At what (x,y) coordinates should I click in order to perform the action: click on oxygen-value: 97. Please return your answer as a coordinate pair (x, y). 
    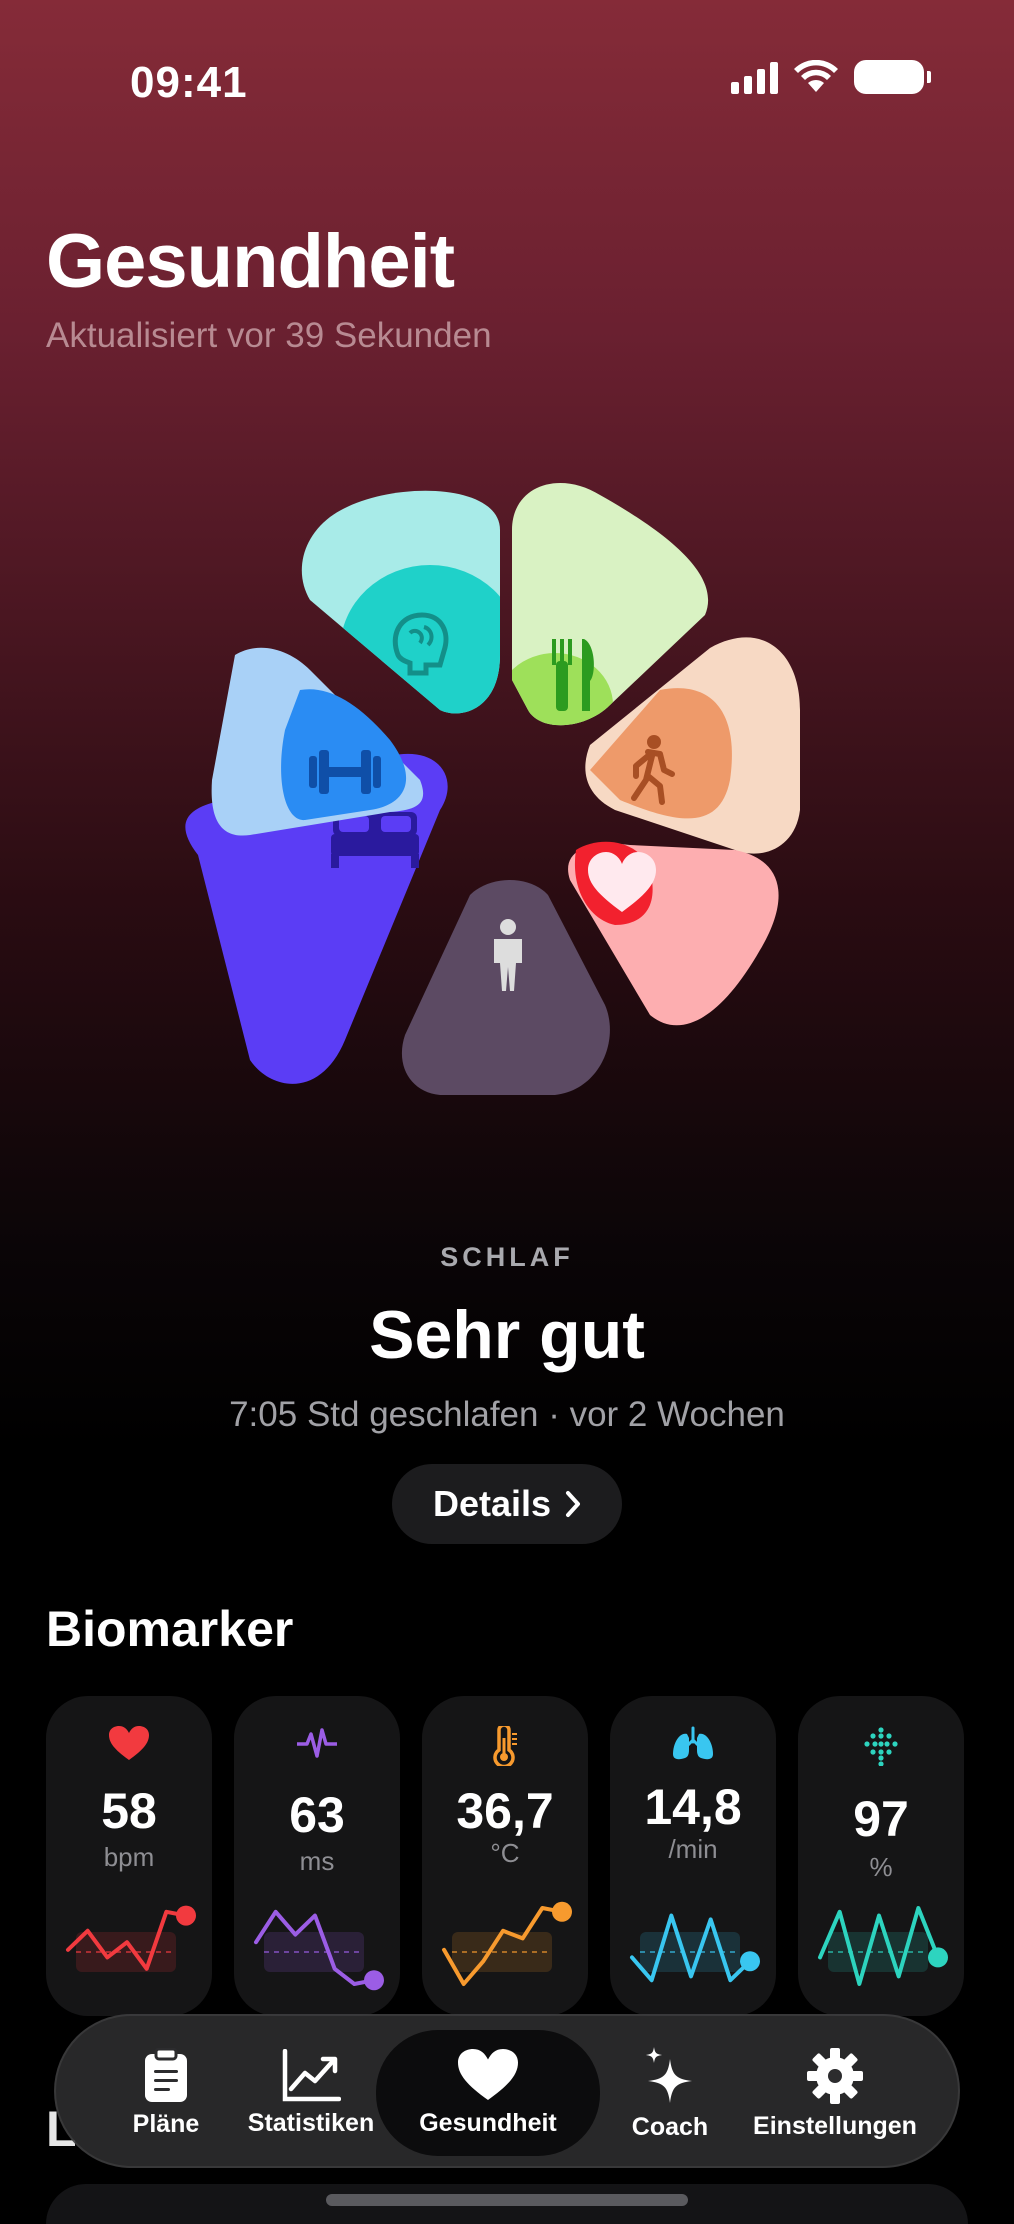
    Looking at the image, I should click on (881, 1819).